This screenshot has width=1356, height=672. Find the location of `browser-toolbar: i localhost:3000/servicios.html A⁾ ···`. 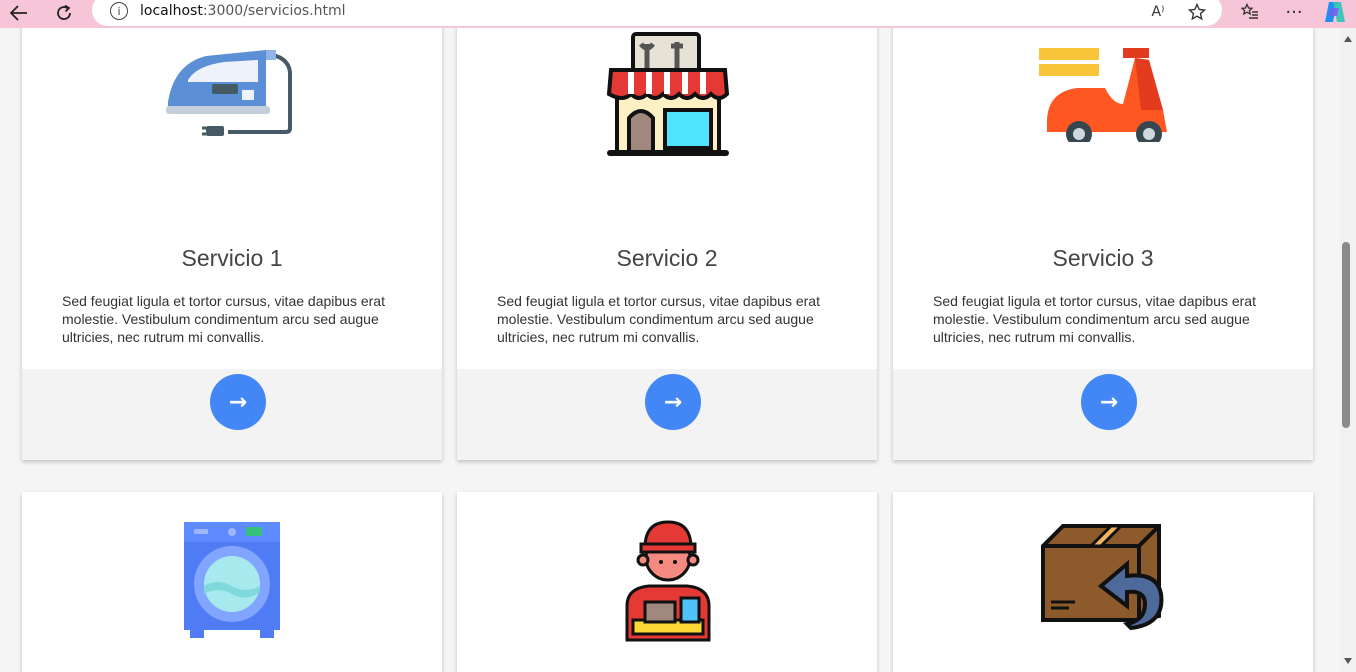

browser-toolbar: i localhost:3000/servicios.html A⁾ ··· is located at coordinates (678, 14).